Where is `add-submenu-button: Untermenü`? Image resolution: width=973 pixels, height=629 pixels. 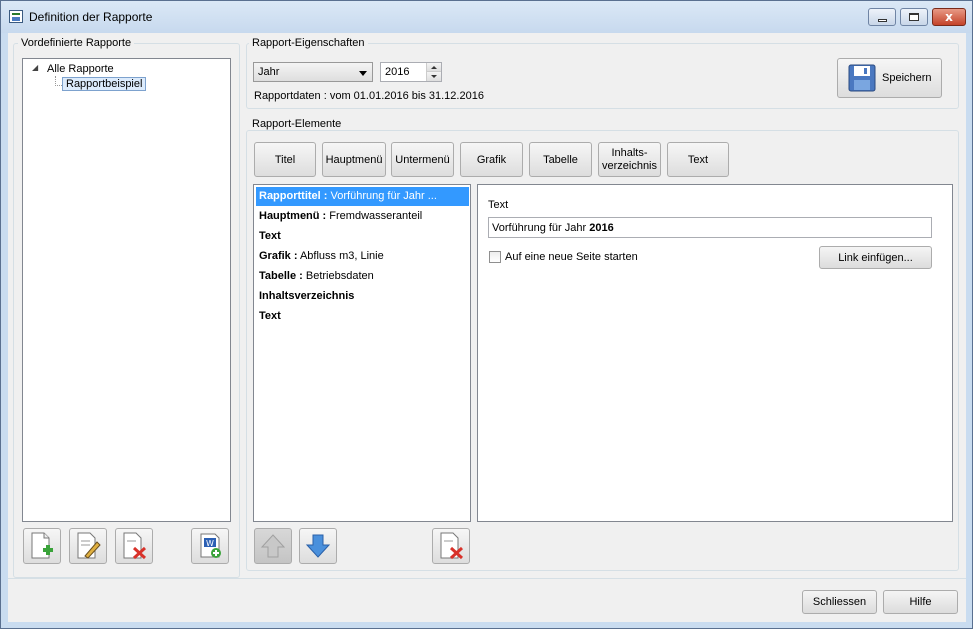 add-submenu-button: Untermenü is located at coordinates (422, 159).